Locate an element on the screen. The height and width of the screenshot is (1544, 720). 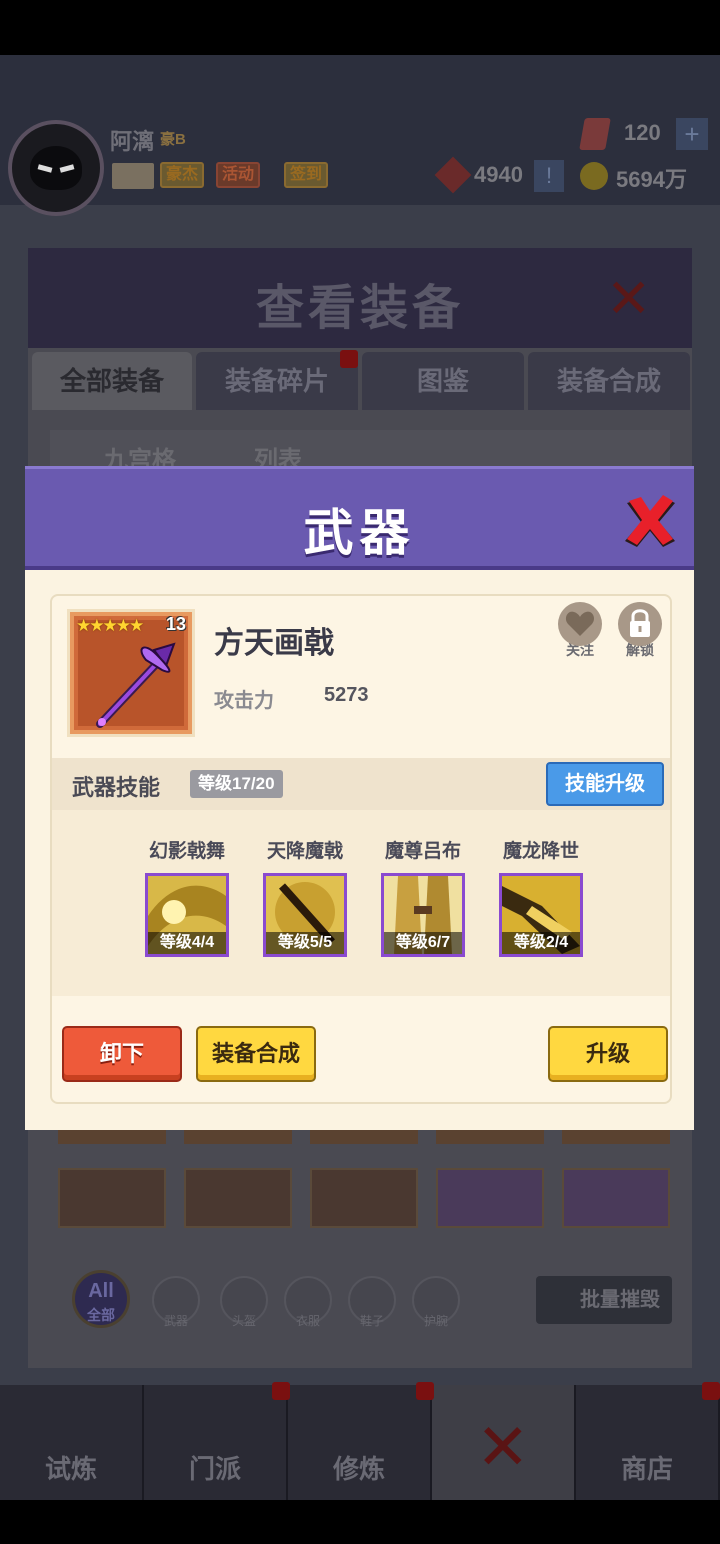
bottom-strip is located at coordinates (360, 1522).